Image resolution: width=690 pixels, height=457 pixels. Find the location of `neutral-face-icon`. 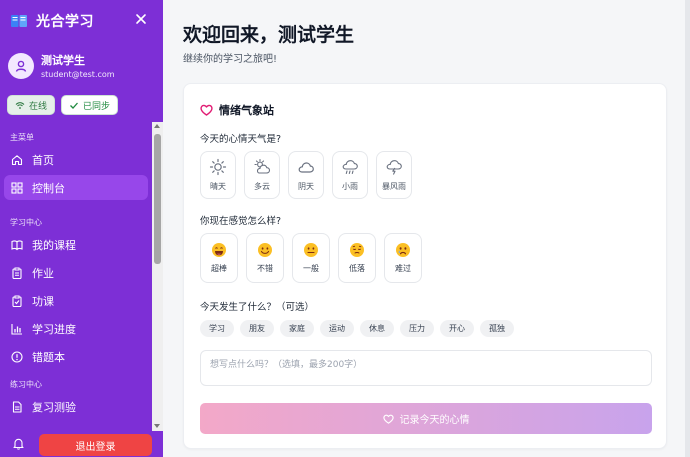

neutral-face-icon is located at coordinates (311, 250).